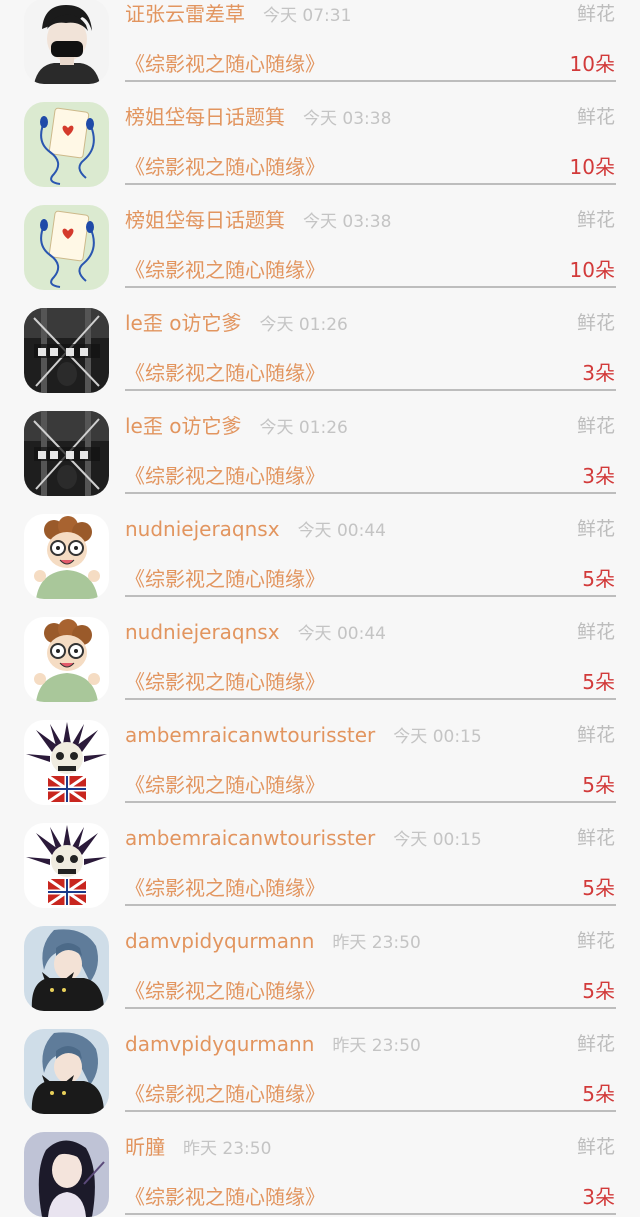  Describe the element at coordinates (320, 1164) in the screenshot. I see `list-item: 昕朣 昨天 23:50 鲜花 《综影视之随心随缘》 3朵` at that location.